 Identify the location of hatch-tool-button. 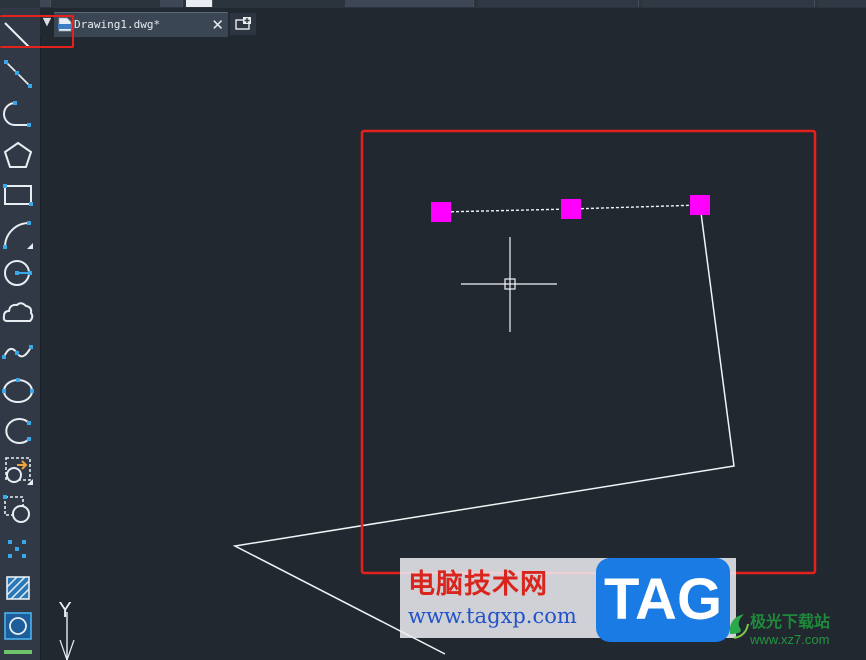
(18, 588).